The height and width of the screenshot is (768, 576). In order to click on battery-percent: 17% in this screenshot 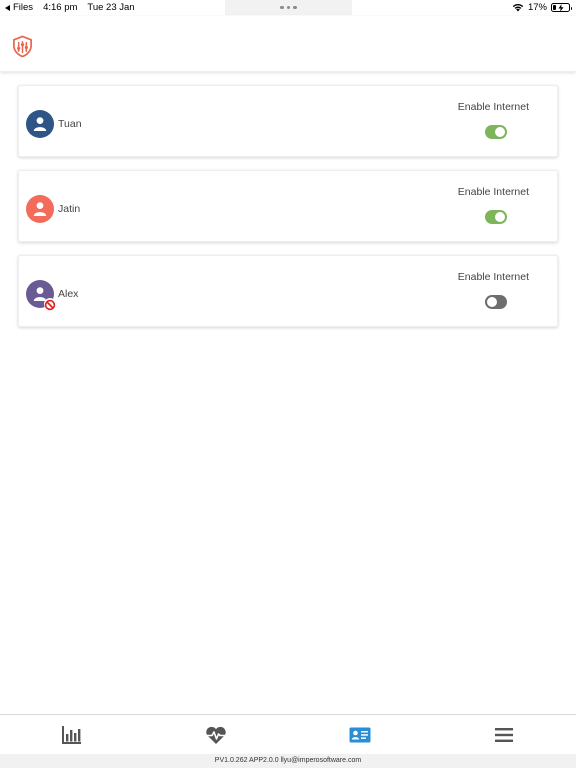, I will do `click(537, 7)`.